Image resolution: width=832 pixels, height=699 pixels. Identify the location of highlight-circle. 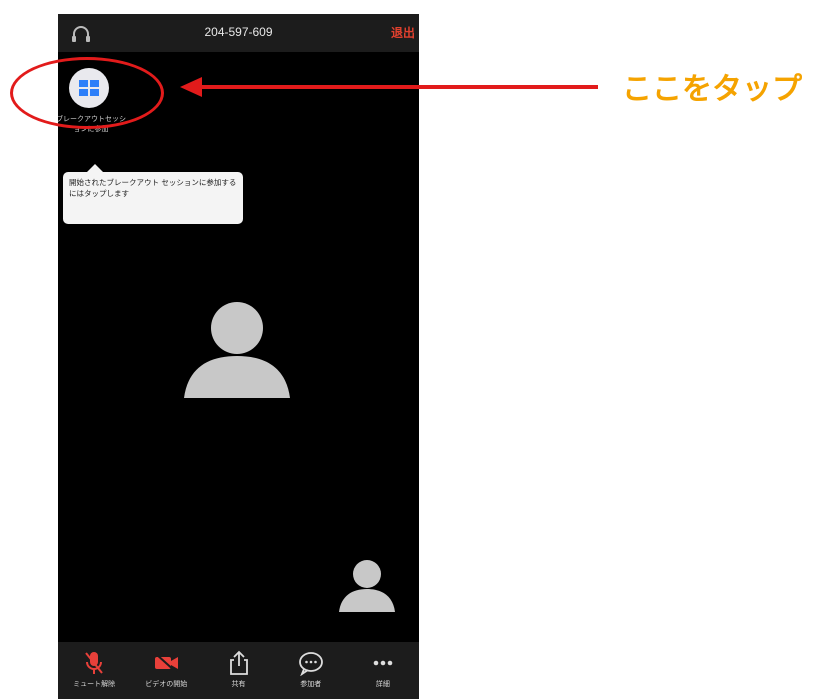
(87, 93).